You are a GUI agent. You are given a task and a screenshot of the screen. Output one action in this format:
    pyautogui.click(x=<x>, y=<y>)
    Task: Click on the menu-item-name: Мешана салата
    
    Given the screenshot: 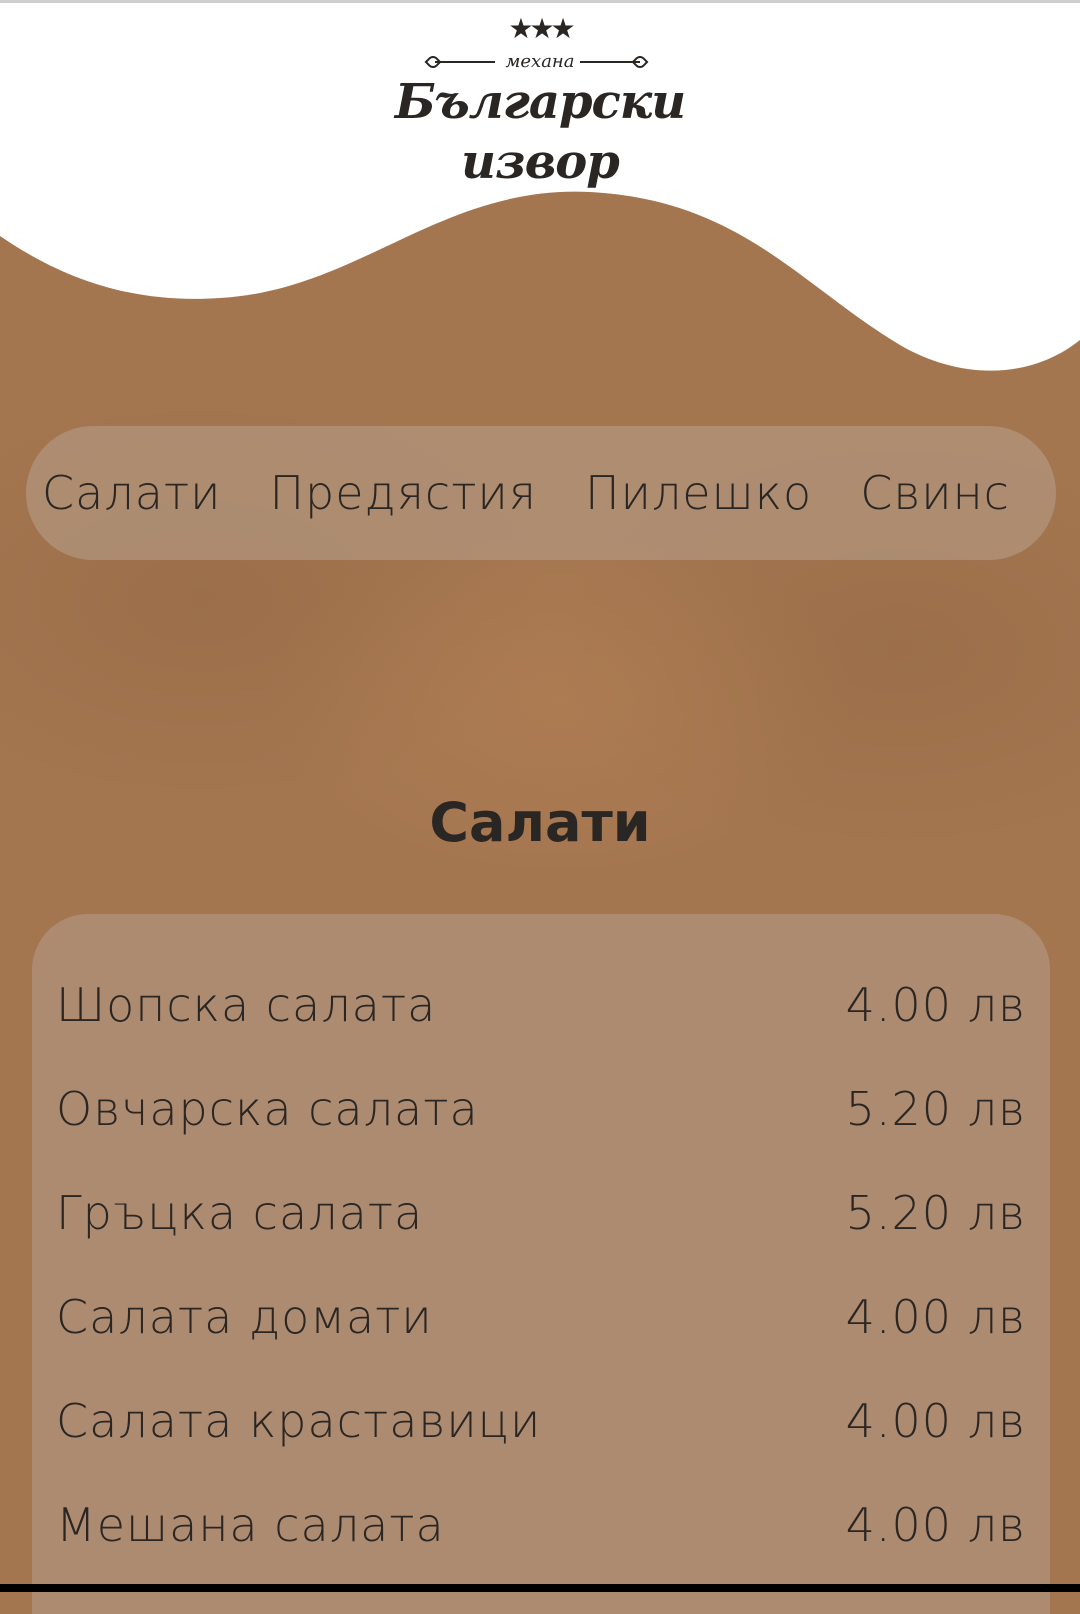 What is the action you would take?
    pyautogui.click(x=250, y=1525)
    